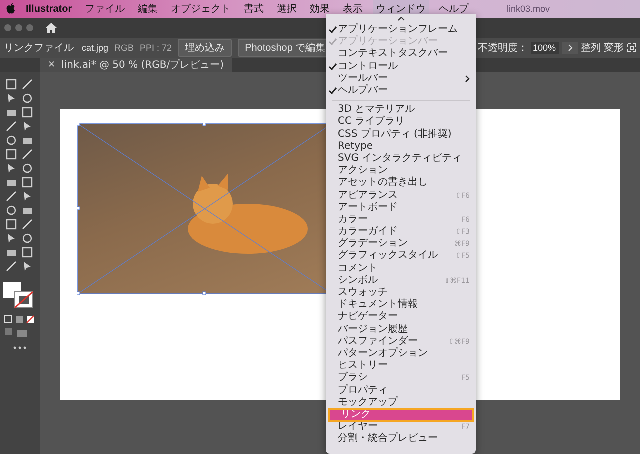 This screenshot has width=640, height=454. What do you see at coordinates (353, 9) in the screenshot?
I see `menu-item: 表示` at bounding box center [353, 9].